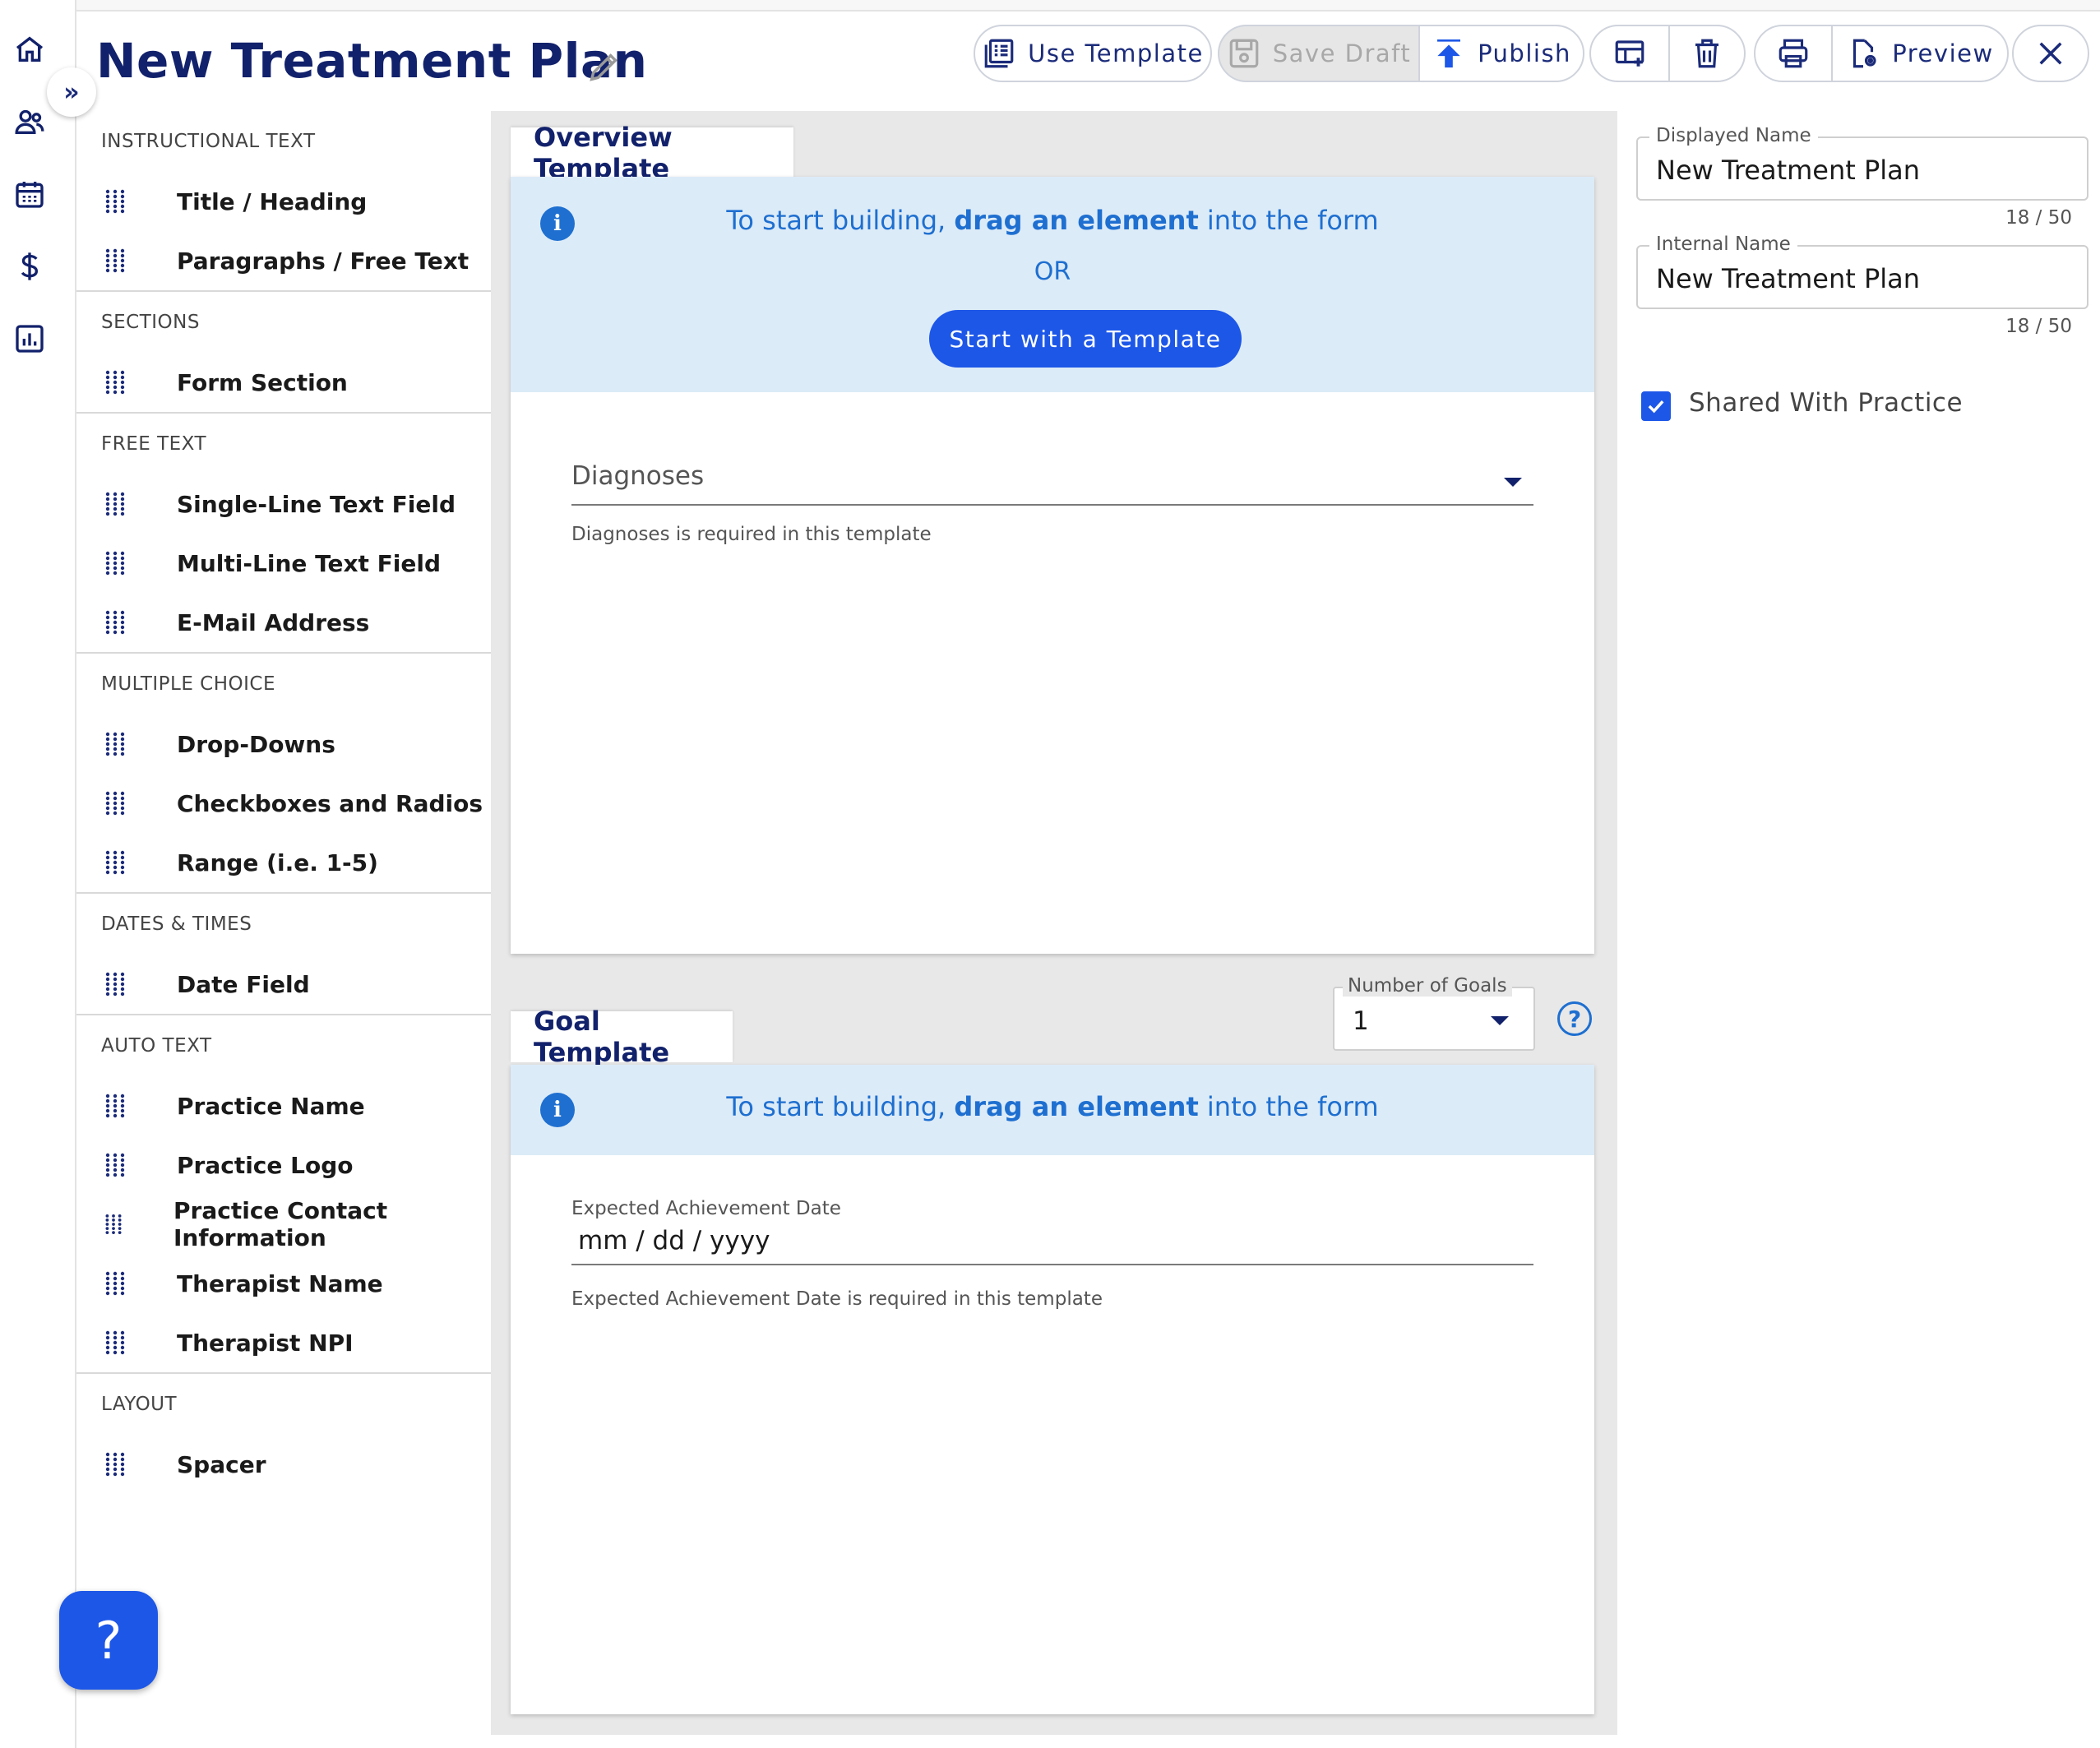 The image size is (2100, 1748). I want to click on displayed-name-field: Displayed Name New Treatment Plan, so click(1862, 163).